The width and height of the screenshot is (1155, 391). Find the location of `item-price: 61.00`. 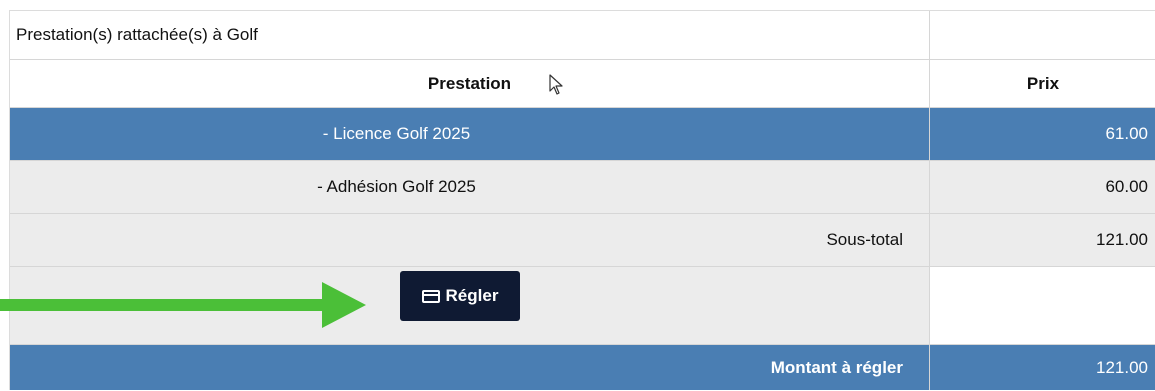

item-price: 61.00 is located at coordinates (1126, 133).